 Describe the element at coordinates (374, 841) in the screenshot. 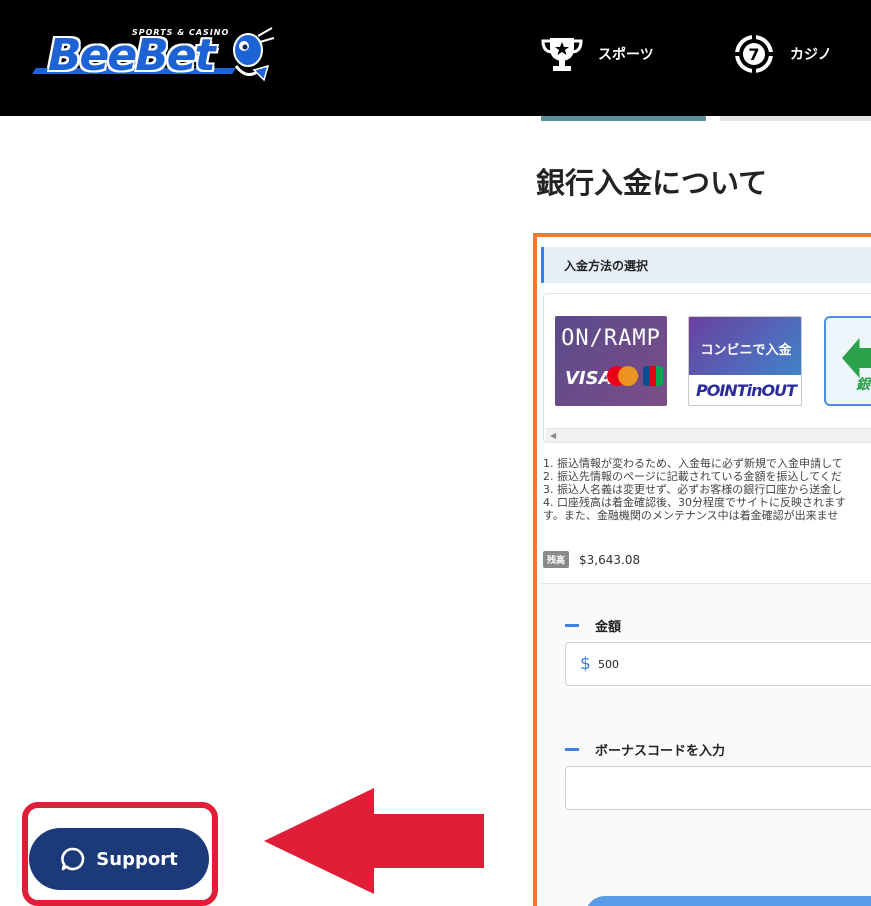

I see `red-arrow-annotation` at that location.